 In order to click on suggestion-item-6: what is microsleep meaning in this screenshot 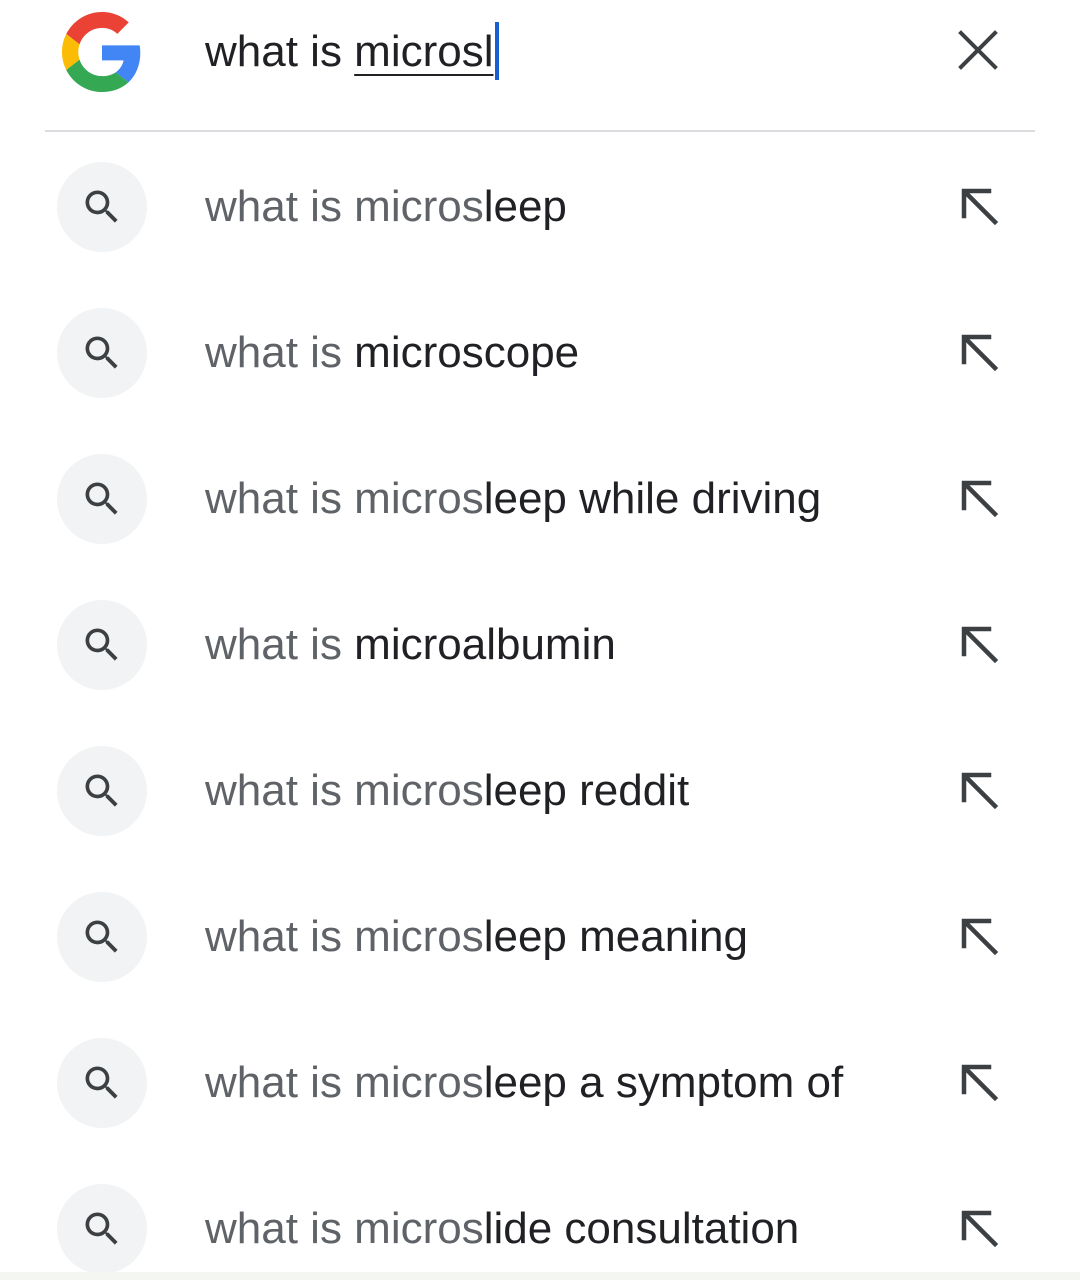, I will do `click(540, 937)`.